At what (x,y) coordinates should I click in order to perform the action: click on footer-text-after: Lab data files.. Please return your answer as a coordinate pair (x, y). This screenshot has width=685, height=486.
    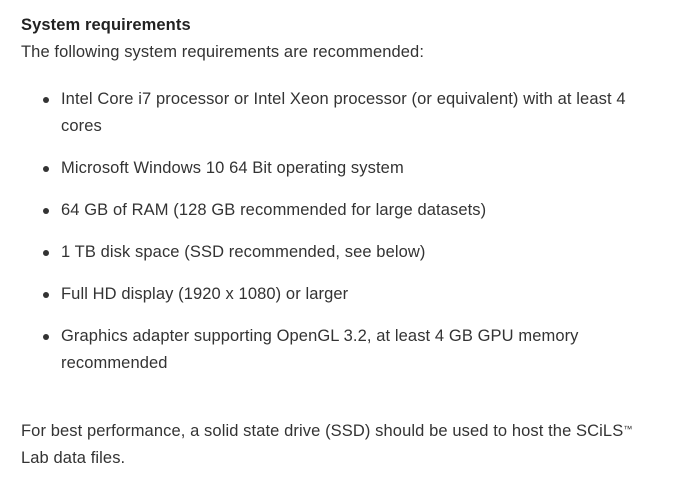
    Looking at the image, I should click on (73, 458).